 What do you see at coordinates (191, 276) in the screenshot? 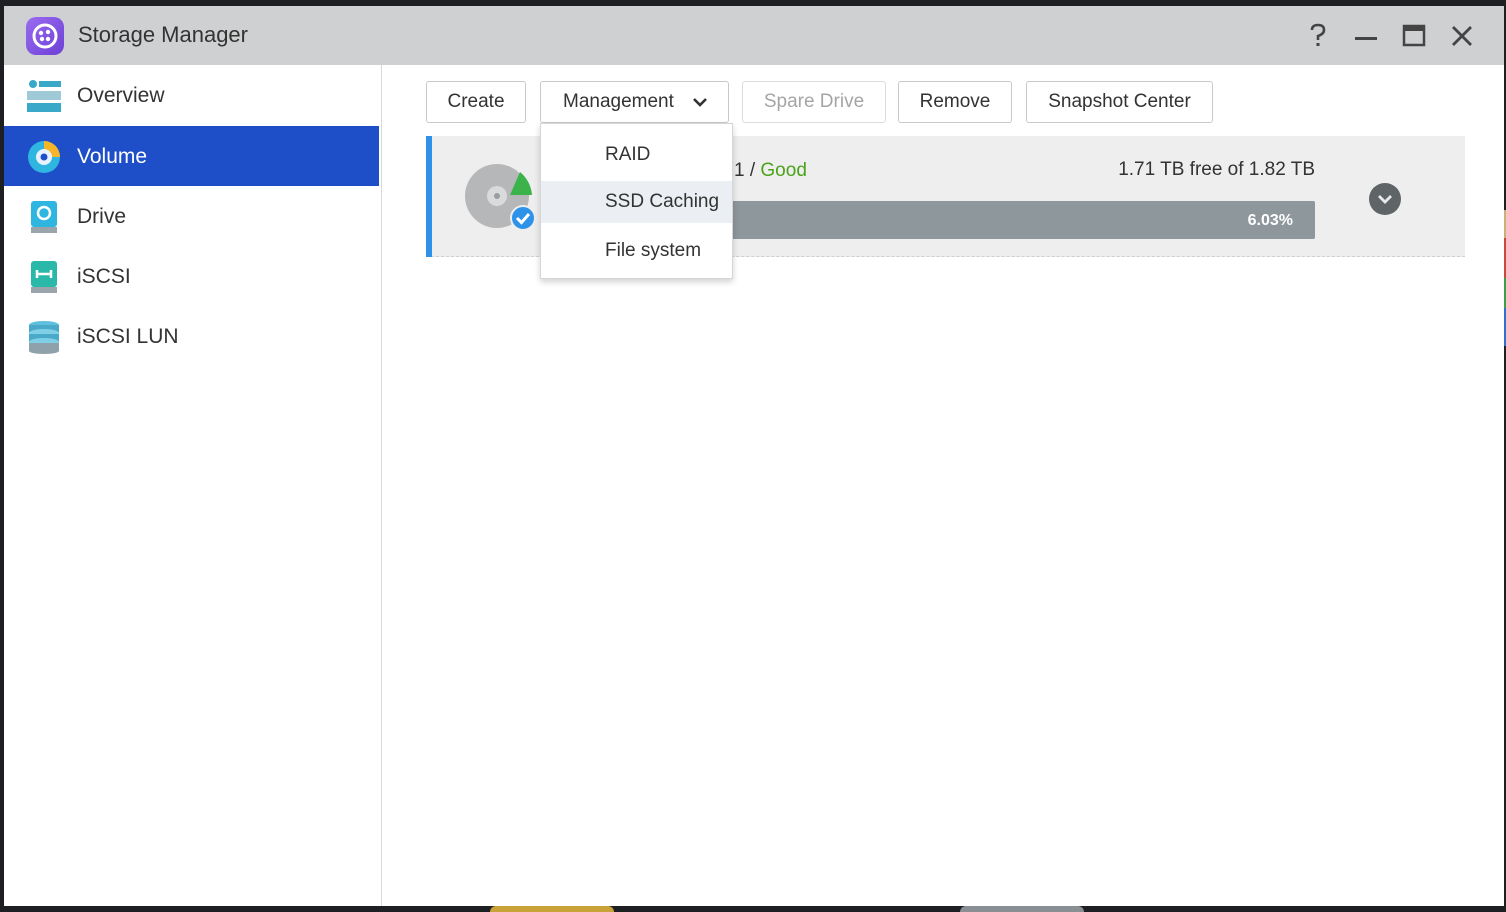
I see `sidebar-item-iscsi: iSCSI` at bounding box center [191, 276].